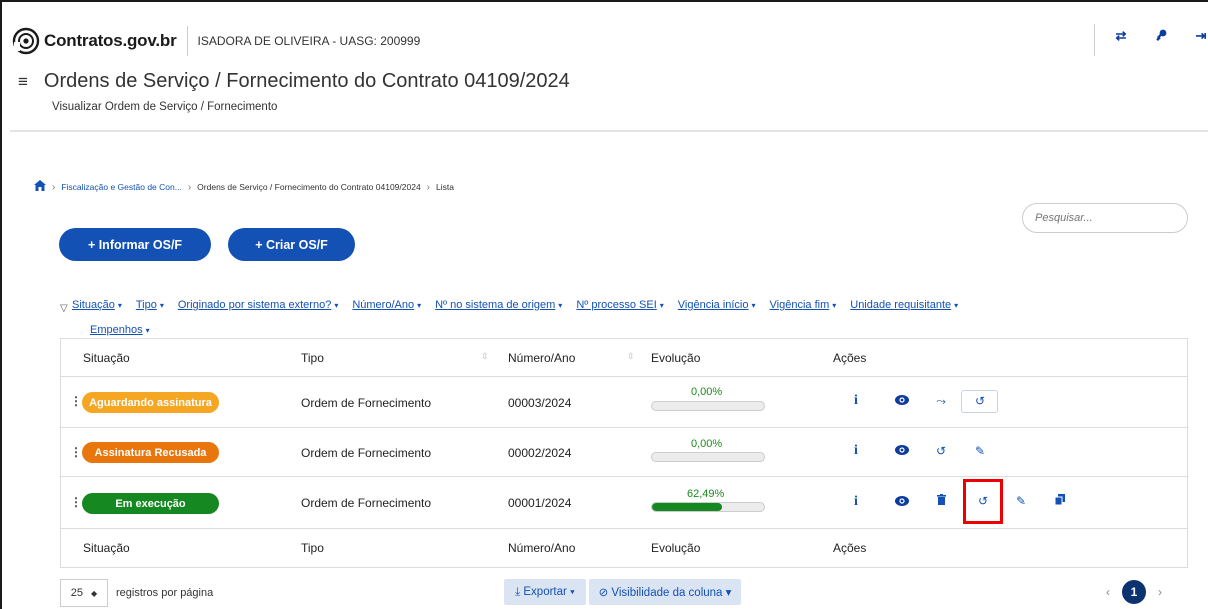 The height and width of the screenshot is (609, 1208). What do you see at coordinates (312, 548) in the screenshot?
I see `col-footer-tipo: Tipo` at bounding box center [312, 548].